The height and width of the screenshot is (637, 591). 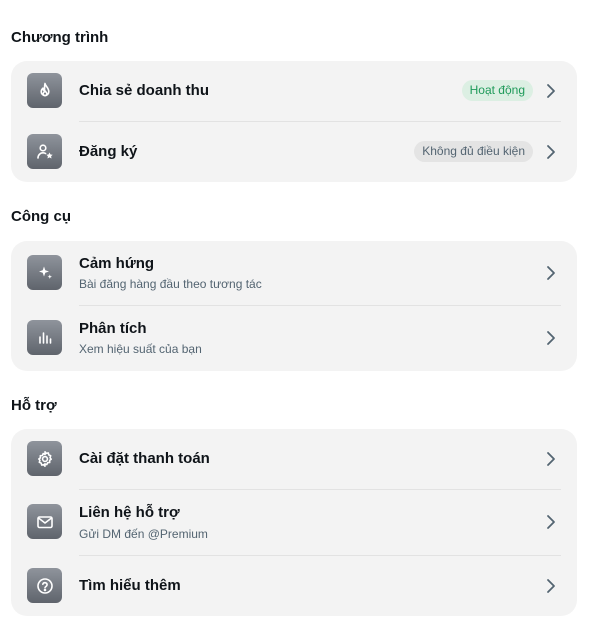 I want to click on mail-icon, so click(x=44, y=521).